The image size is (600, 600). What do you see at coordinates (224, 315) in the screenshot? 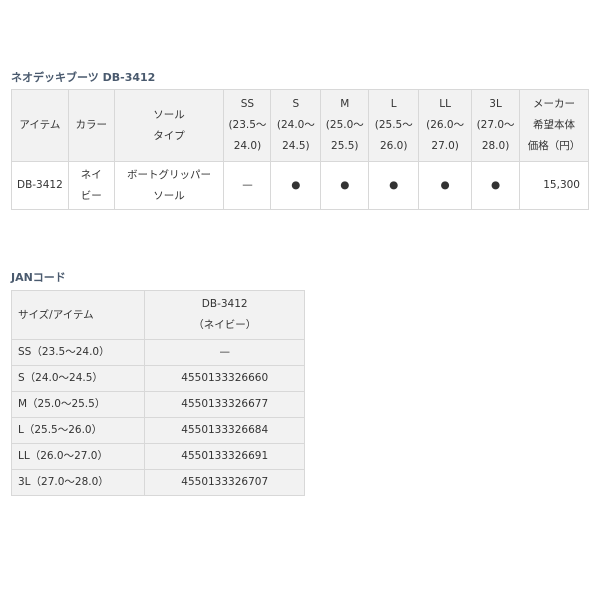
I see `jan-header-item: DB-3412 （ネイビー）` at bounding box center [224, 315].